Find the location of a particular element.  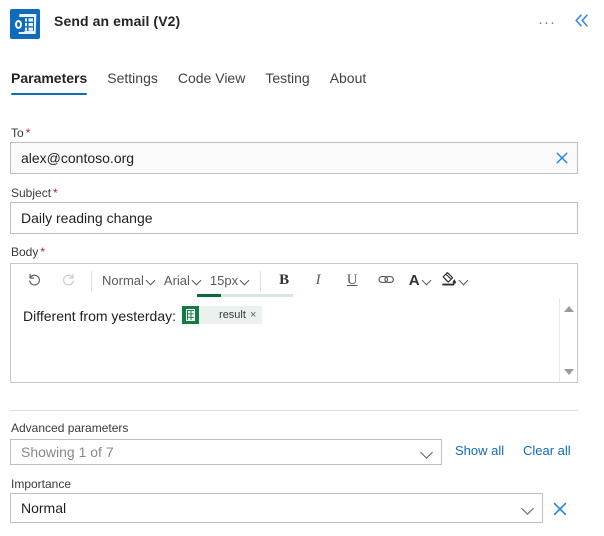

bold-icon: B is located at coordinates (284, 280).